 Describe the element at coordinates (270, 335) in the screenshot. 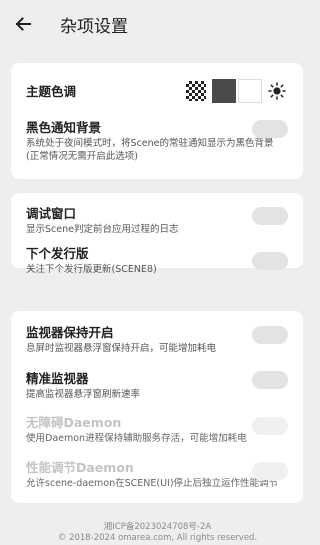

I see `monitor-keep-on-toggle` at that location.